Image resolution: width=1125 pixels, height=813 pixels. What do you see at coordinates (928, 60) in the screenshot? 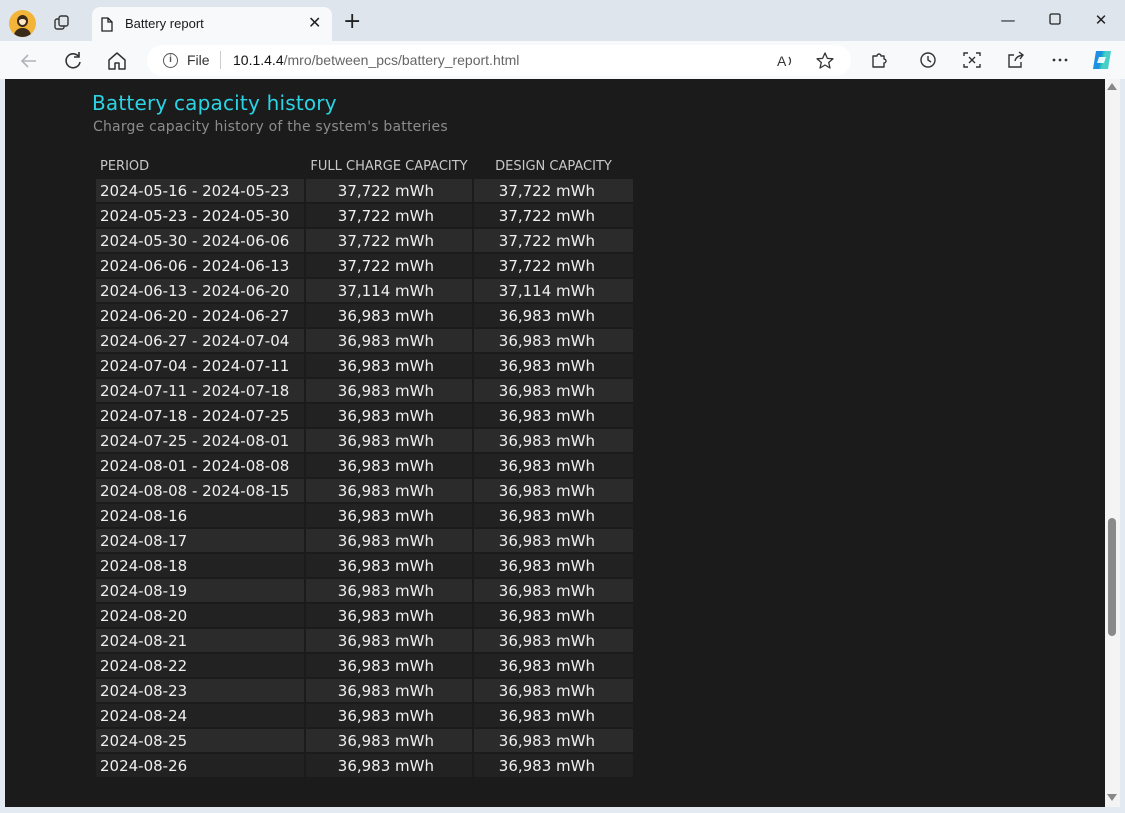
I see `history-icon` at bounding box center [928, 60].